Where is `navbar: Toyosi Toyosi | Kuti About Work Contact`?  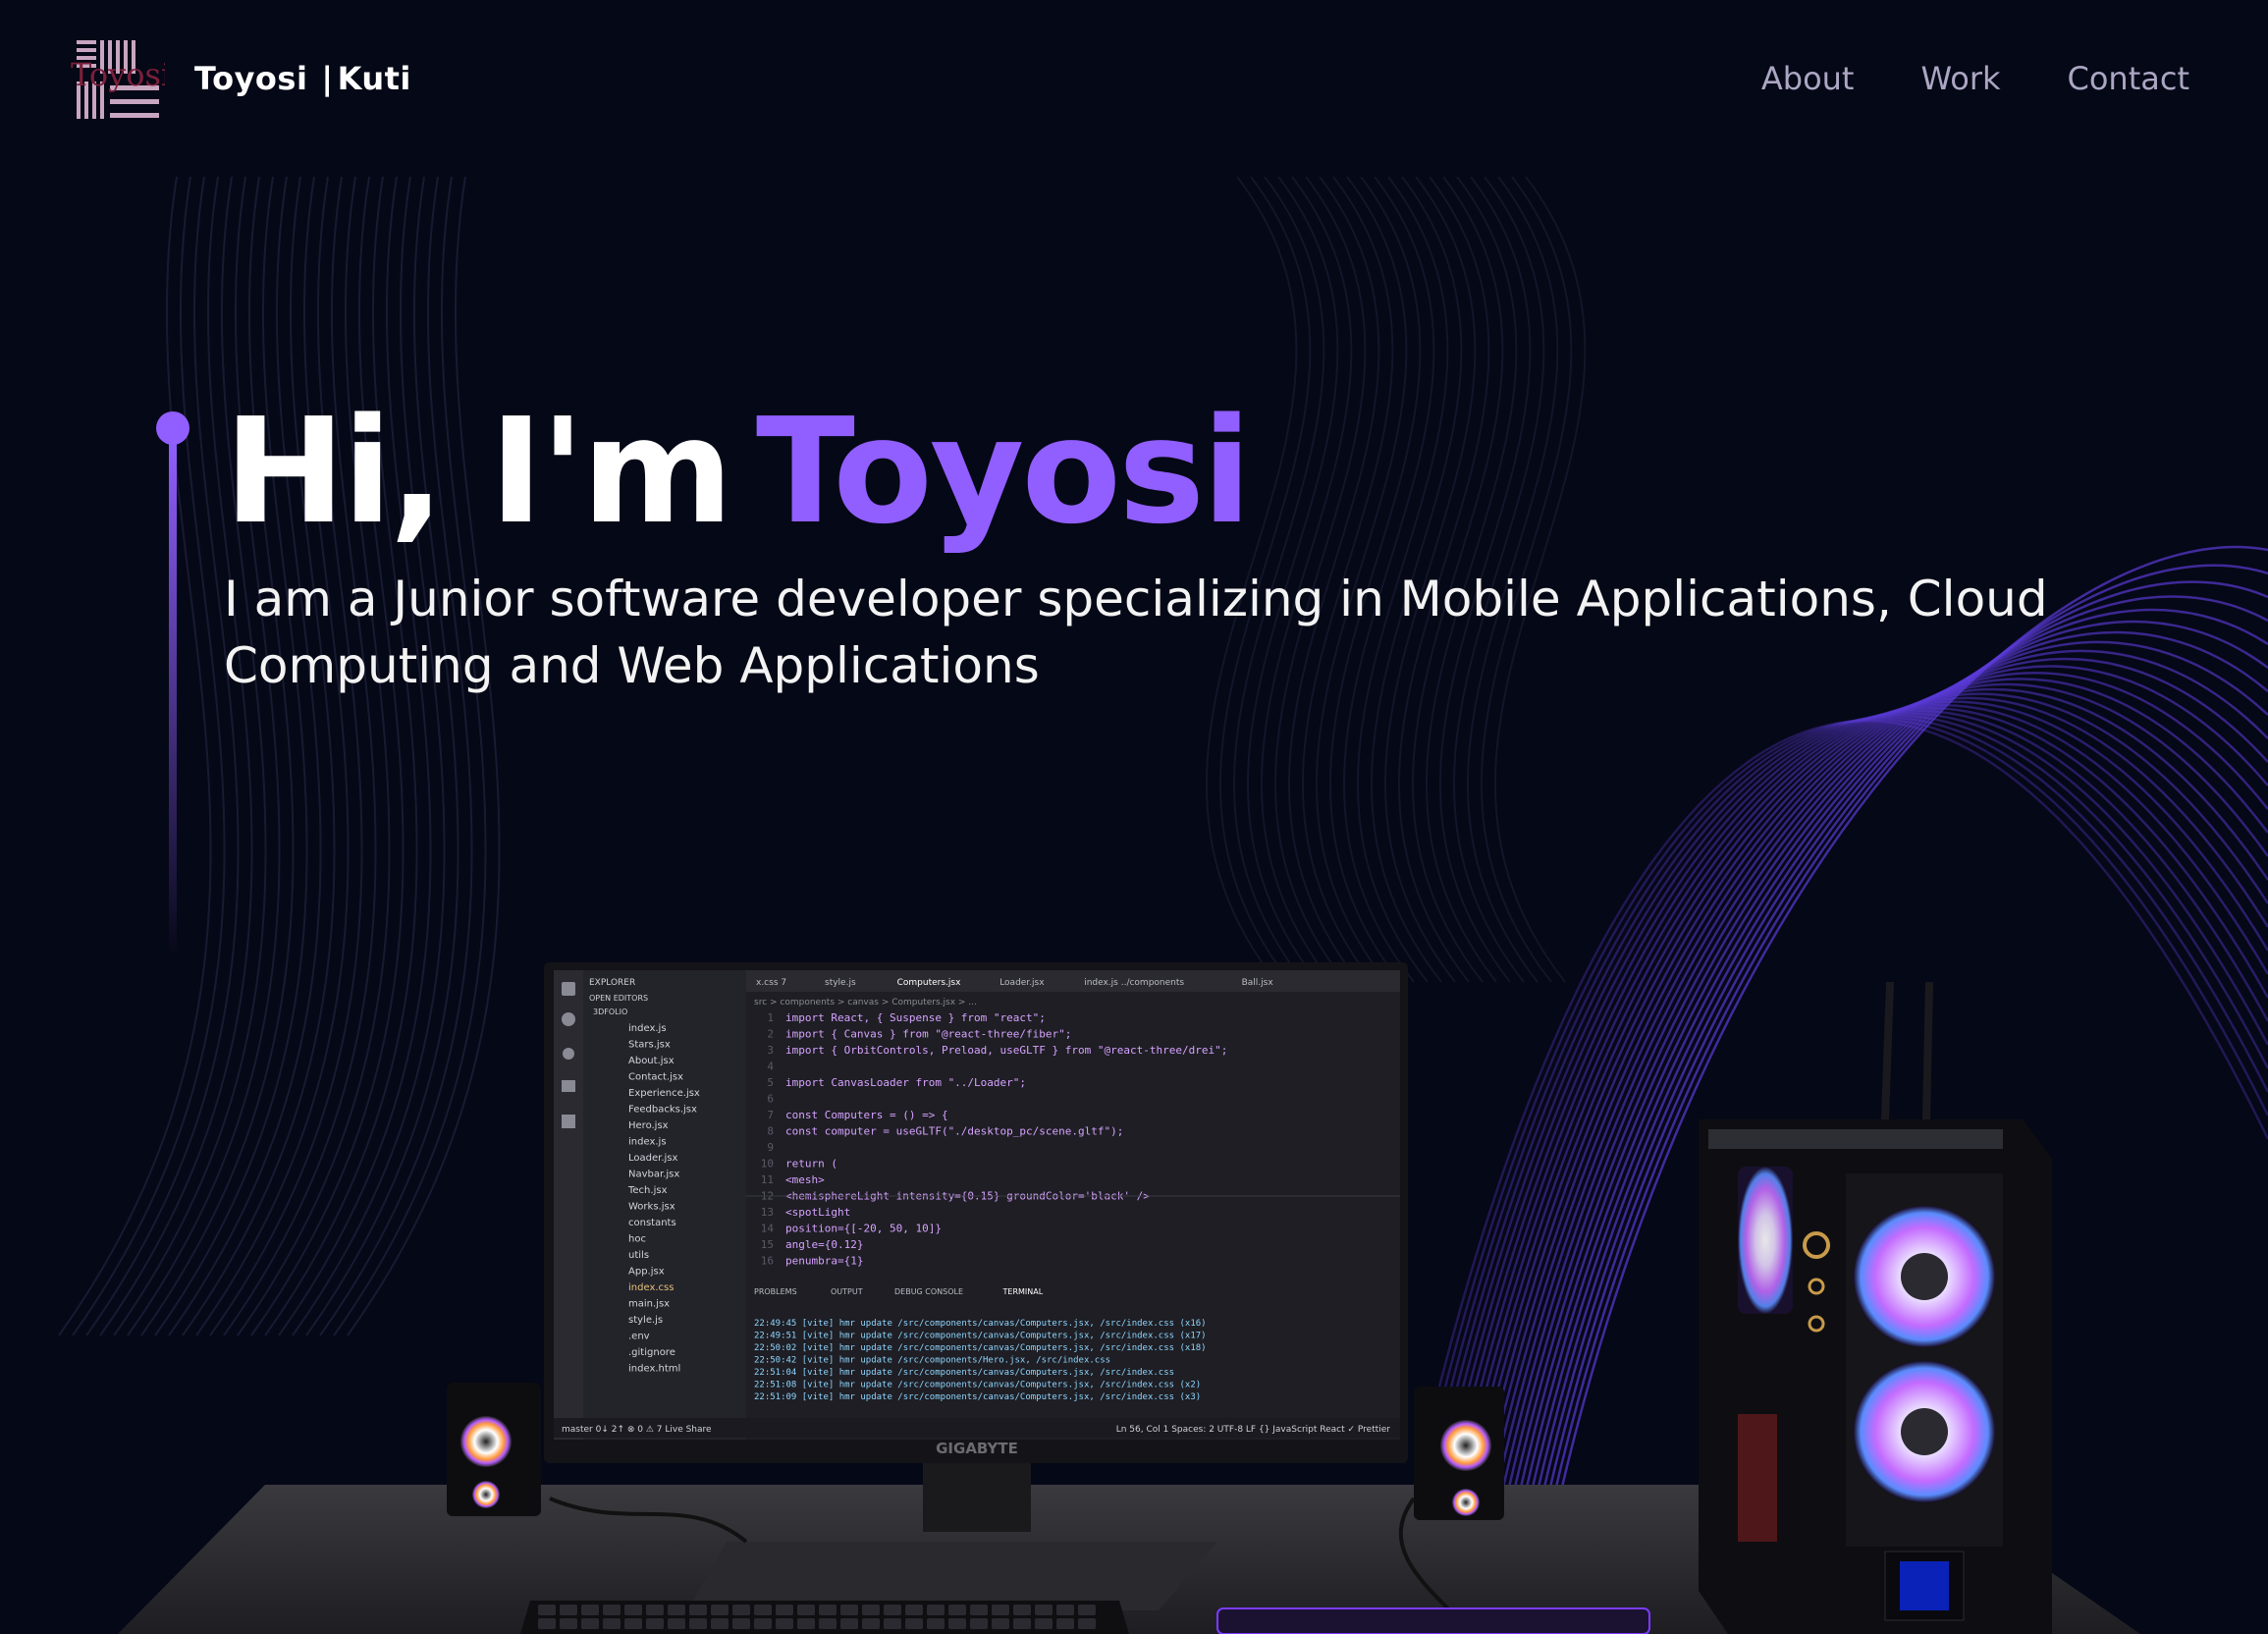 navbar: Toyosi Toyosi | Kuti About Work Contact is located at coordinates (1134, 78).